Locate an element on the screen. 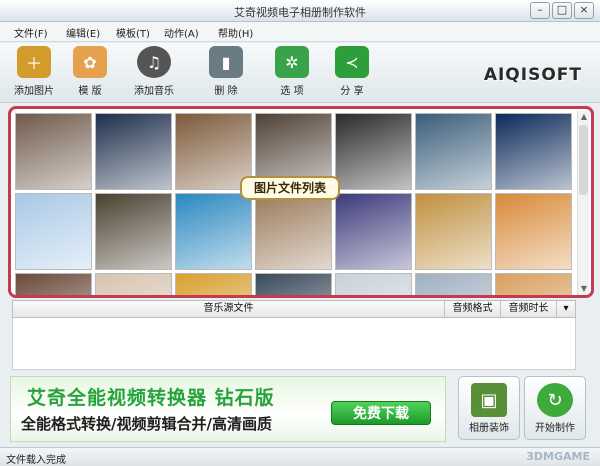 The image size is (600, 466). scroll-up-icon: ▲ is located at coordinates (584, 117).